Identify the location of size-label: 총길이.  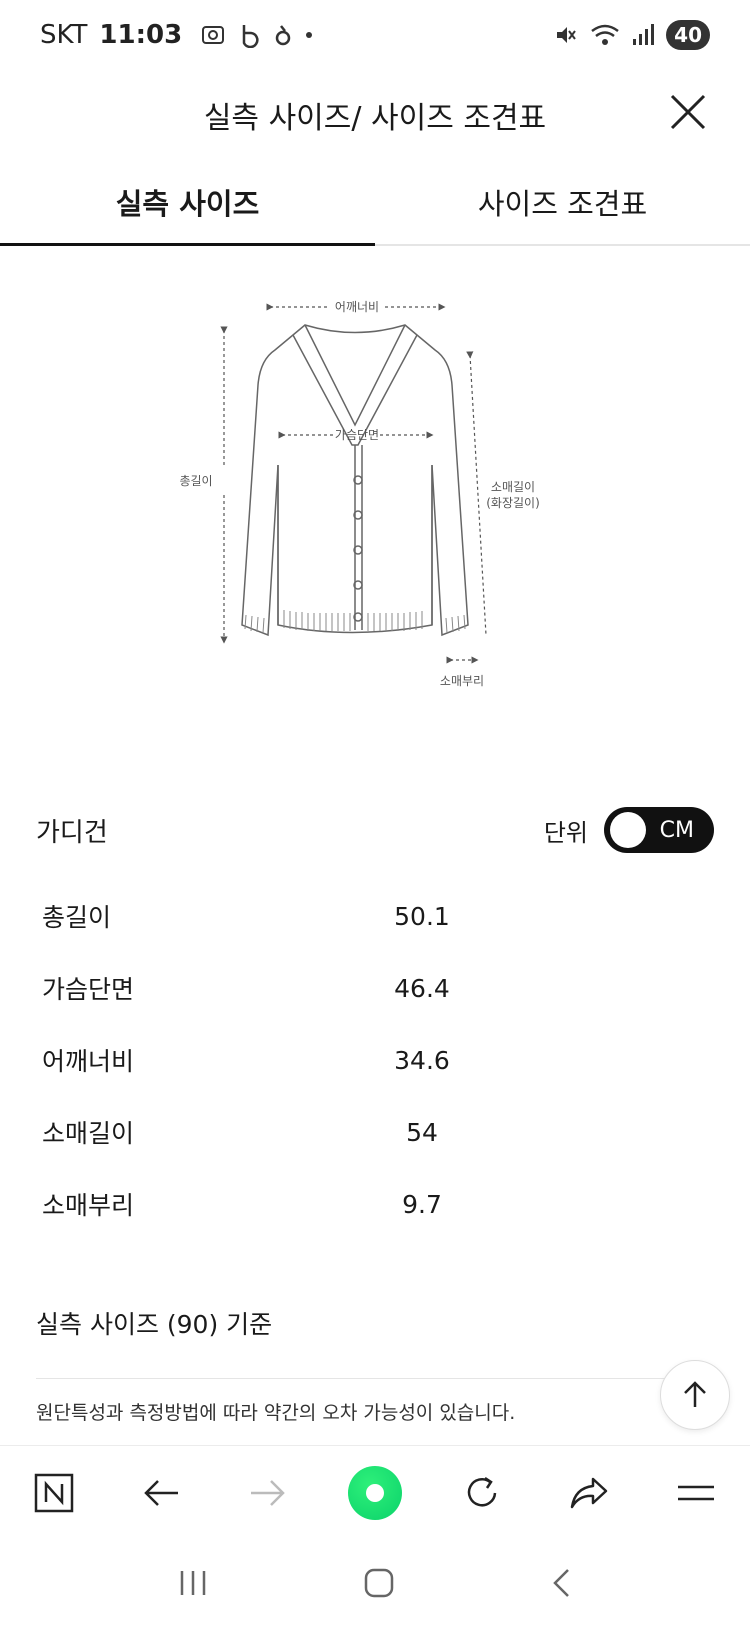
(77, 917).